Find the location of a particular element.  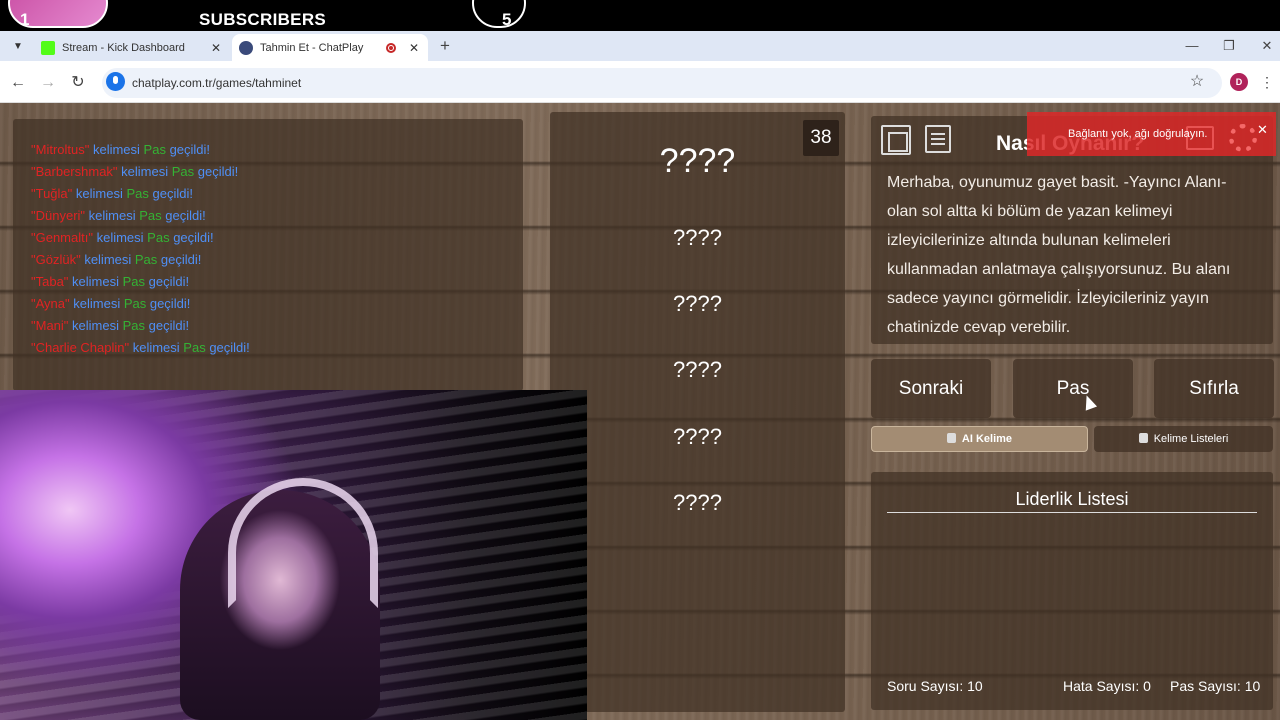

reload-icon: ↻ is located at coordinates (78, 83).